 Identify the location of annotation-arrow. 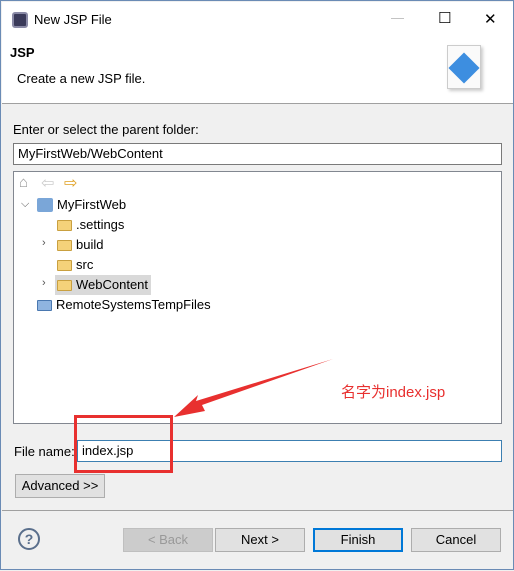
(253, 388).